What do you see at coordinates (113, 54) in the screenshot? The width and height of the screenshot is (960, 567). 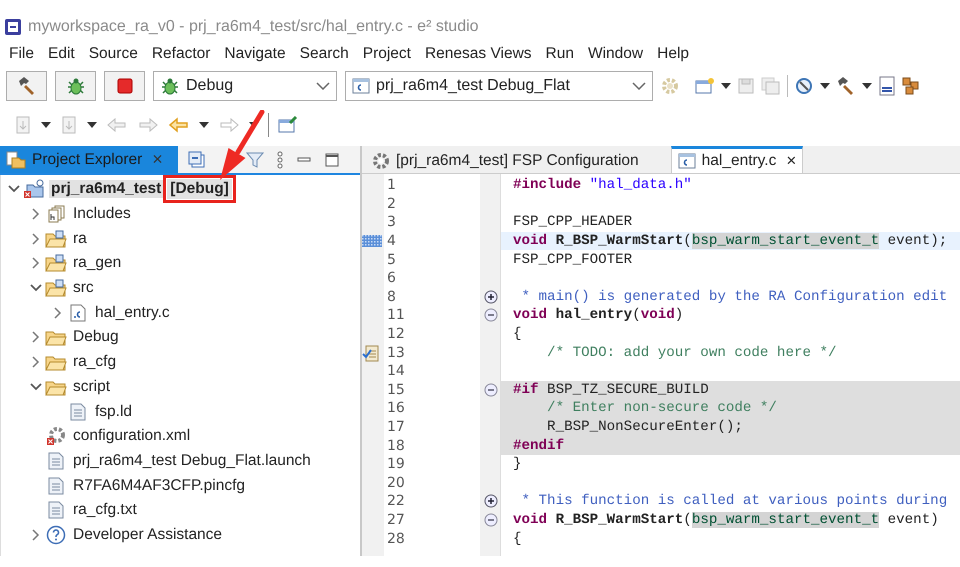 I see `menu-item: Source` at bounding box center [113, 54].